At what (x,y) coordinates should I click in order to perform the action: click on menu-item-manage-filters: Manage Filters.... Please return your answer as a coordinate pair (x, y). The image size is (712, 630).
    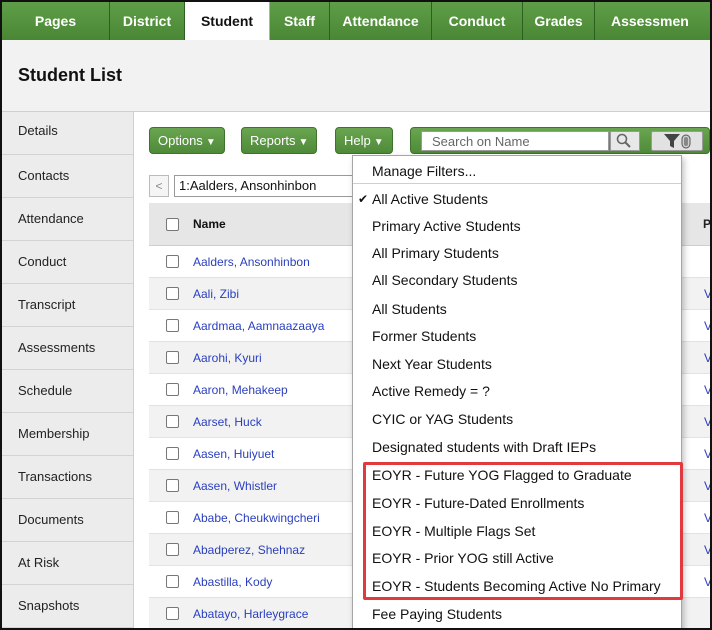
    Looking at the image, I should click on (517, 171).